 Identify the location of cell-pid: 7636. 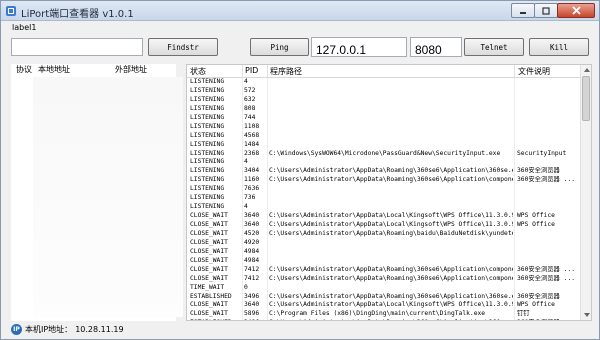
(252, 189).